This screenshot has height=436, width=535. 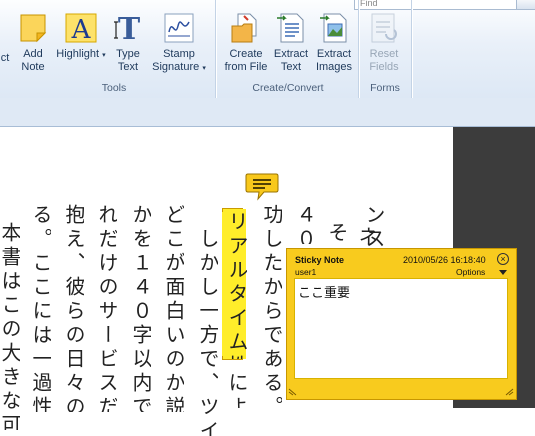 What do you see at coordinates (384, 54) in the screenshot?
I see `reset-fields-label-1: Reset` at bounding box center [384, 54].